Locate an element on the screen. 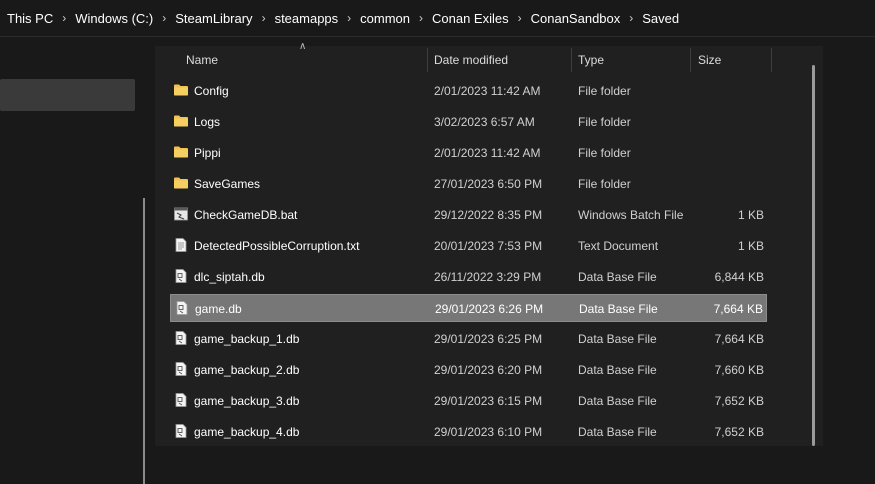 Image resolution: width=875 pixels, height=484 pixels. nav-item-selected is located at coordinates (67, 95).